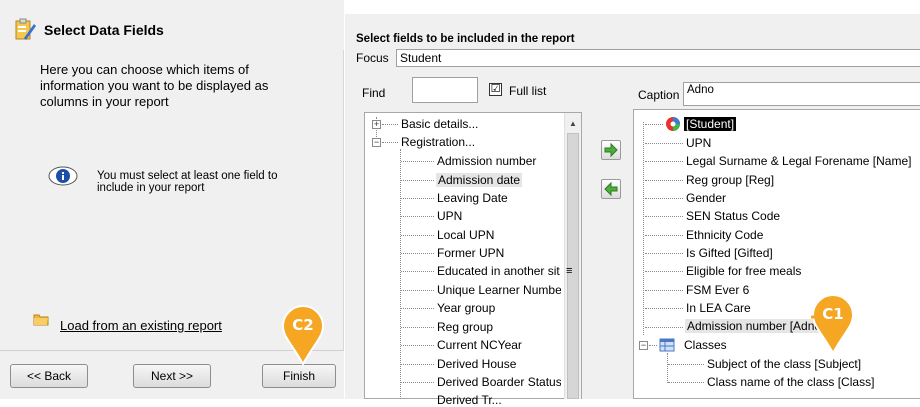 The width and height of the screenshot is (920, 407). I want to click on add-field-button, so click(611, 150).